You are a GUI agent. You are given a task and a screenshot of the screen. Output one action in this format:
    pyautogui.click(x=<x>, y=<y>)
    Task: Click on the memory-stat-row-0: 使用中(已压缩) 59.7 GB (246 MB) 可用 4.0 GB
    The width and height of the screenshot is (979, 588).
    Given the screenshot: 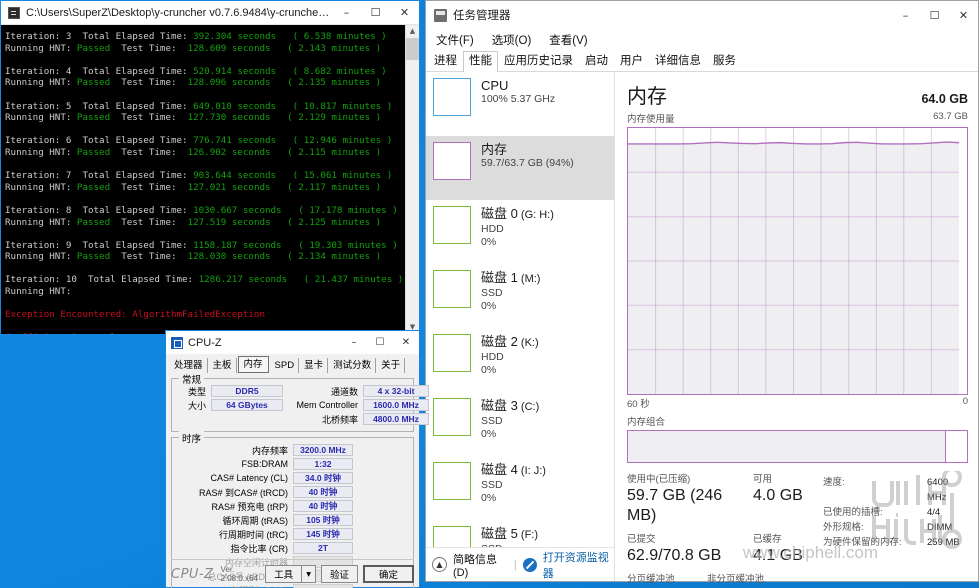 What is the action you would take?
    pyautogui.click(x=725, y=500)
    